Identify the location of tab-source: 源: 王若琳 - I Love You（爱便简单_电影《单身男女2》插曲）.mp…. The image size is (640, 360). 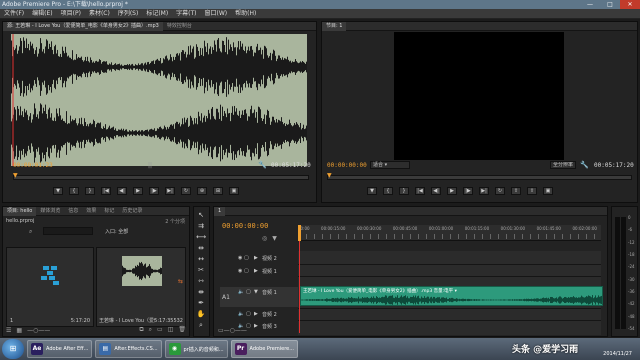
(83, 26).